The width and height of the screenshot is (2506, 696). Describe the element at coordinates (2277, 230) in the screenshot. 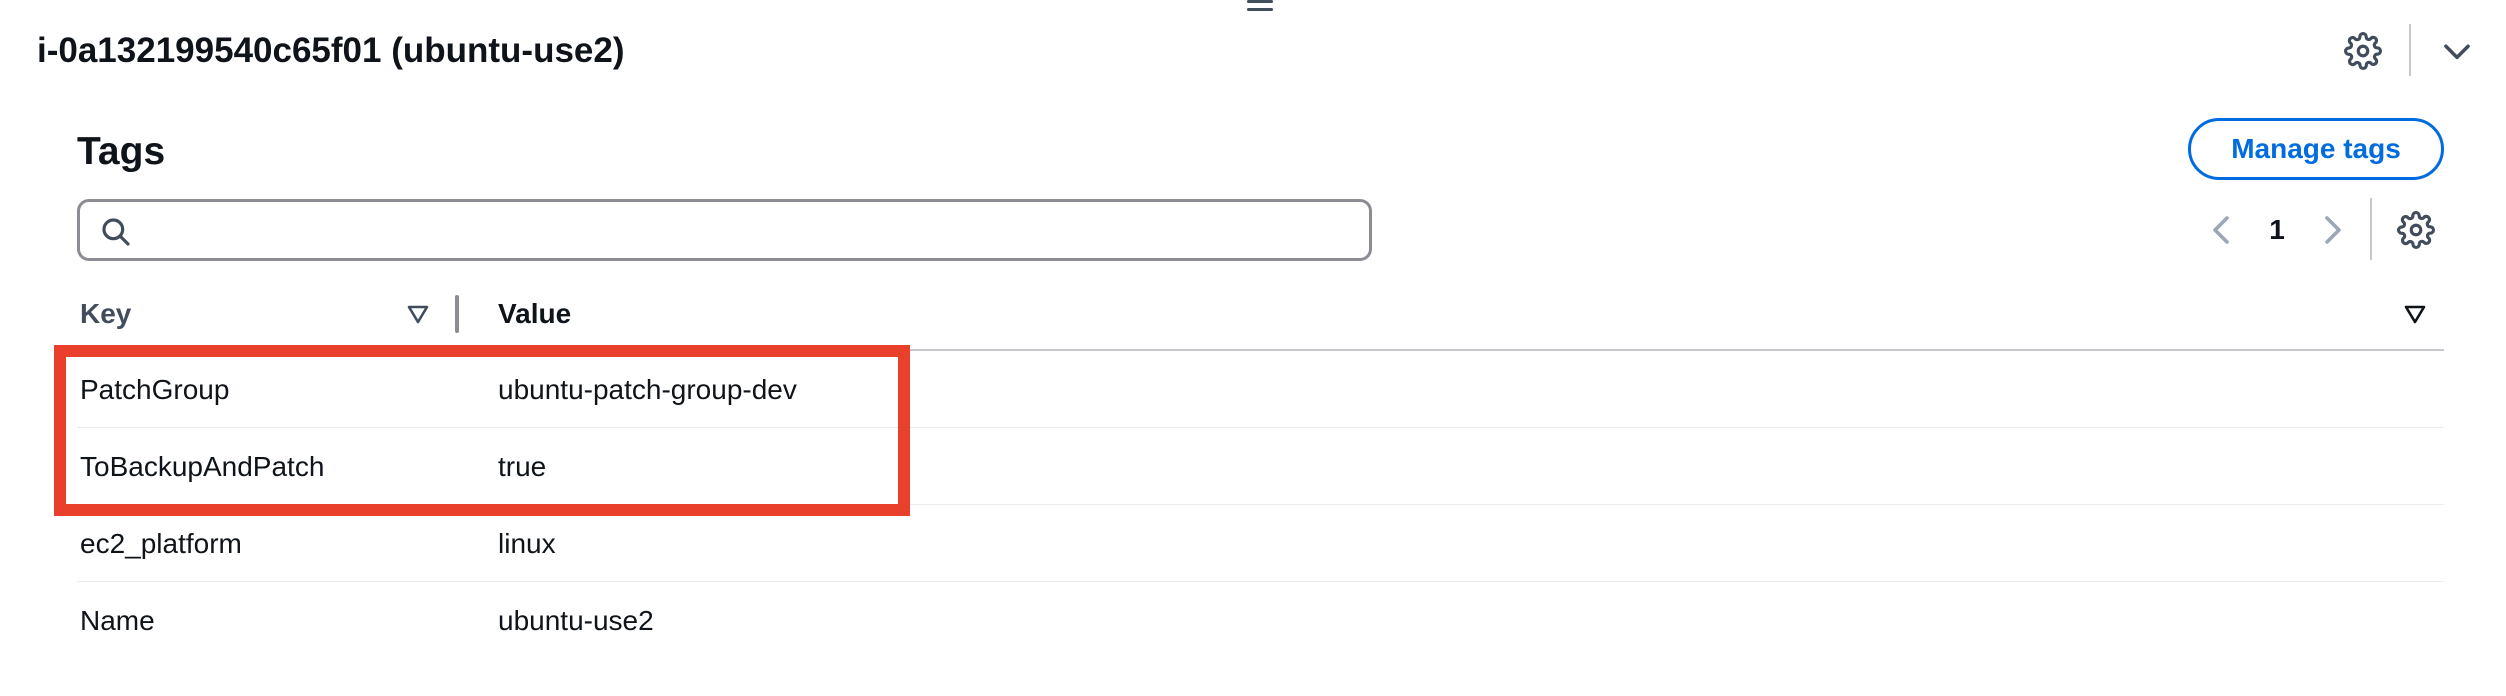

I see `page-number: 1` at that location.